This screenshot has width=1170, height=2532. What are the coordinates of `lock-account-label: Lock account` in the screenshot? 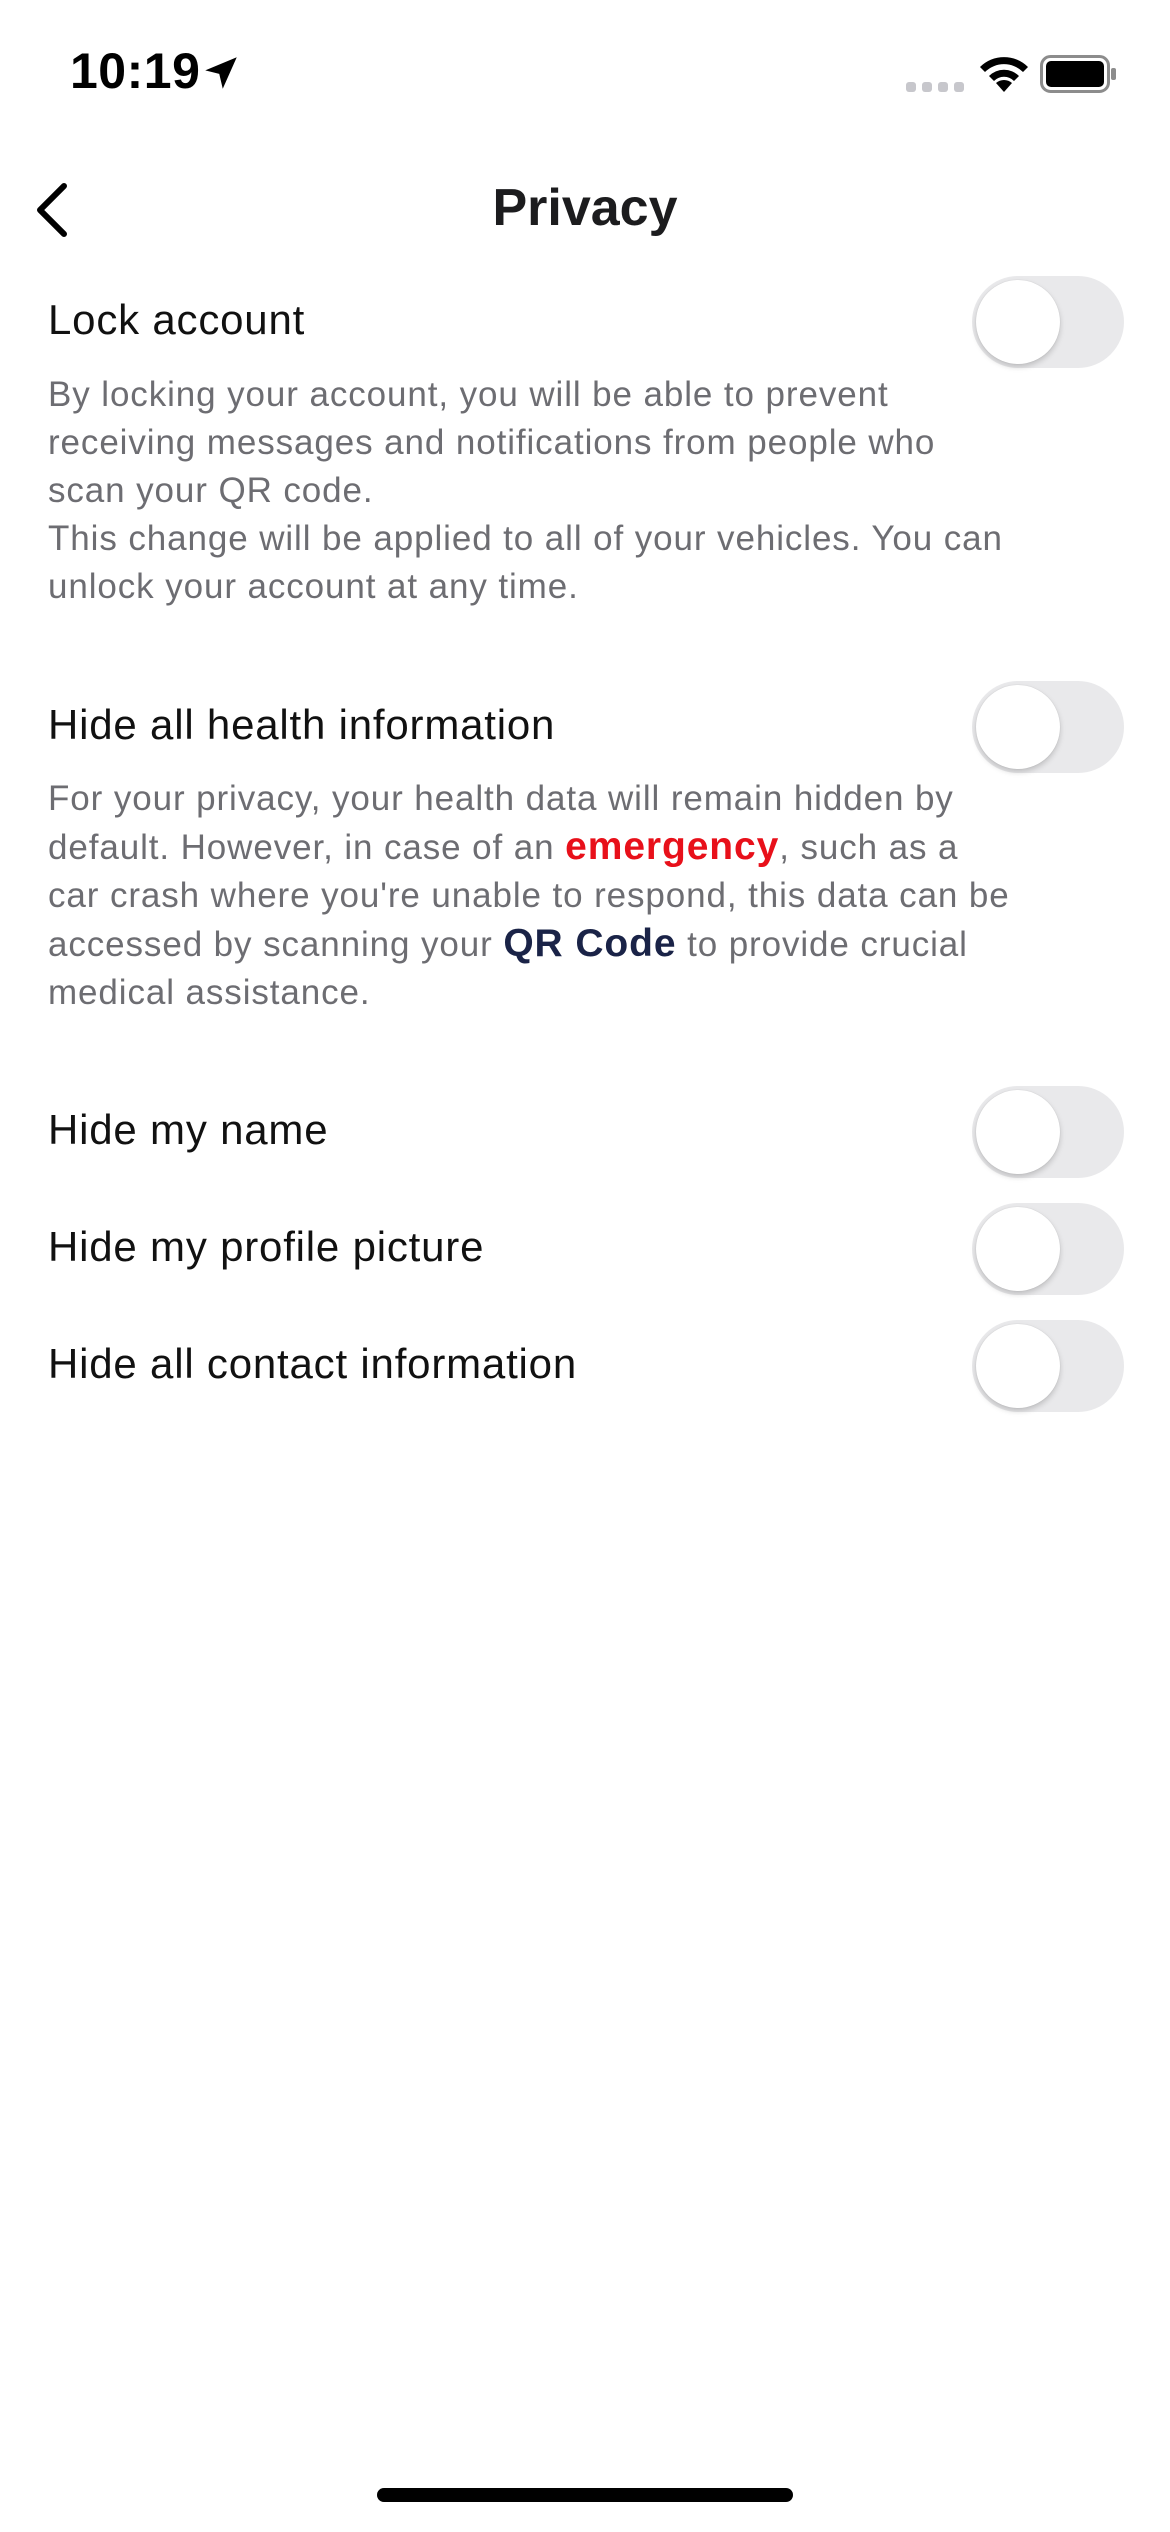 It's located at (177, 319).